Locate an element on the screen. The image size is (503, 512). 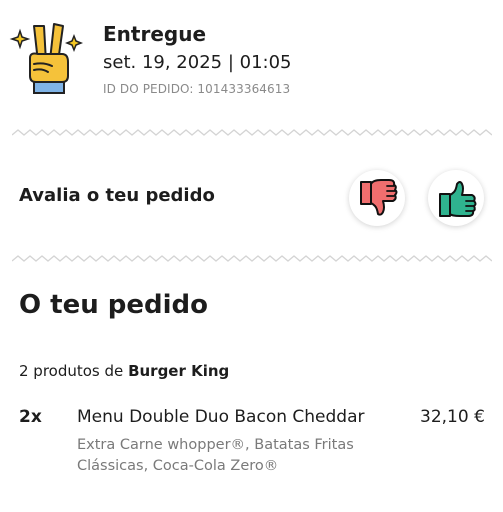
thumbs-up-icon is located at coordinates (458, 199).